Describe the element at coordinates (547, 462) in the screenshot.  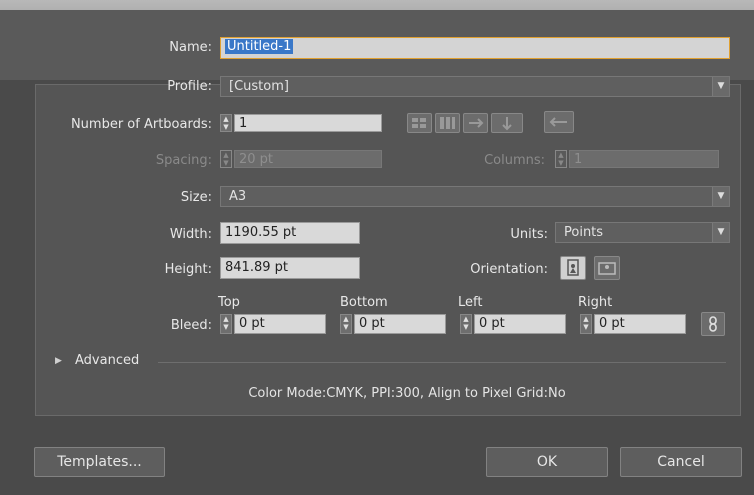
I see `ok-button: OK` at that location.